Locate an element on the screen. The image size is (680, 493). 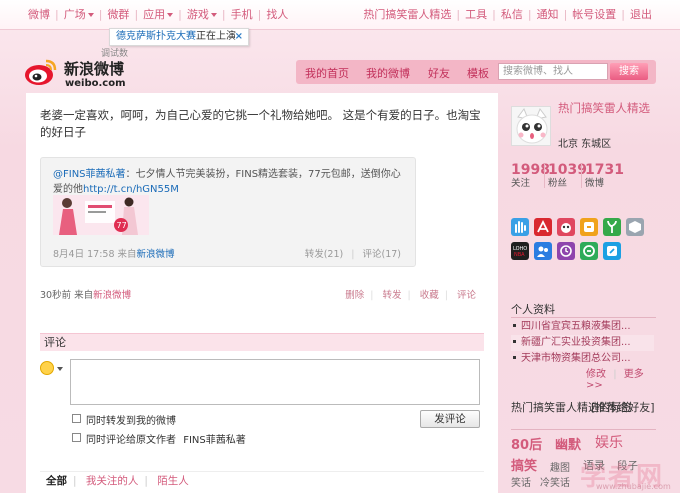
svg-text: NBA is located at coordinates (519, 255).